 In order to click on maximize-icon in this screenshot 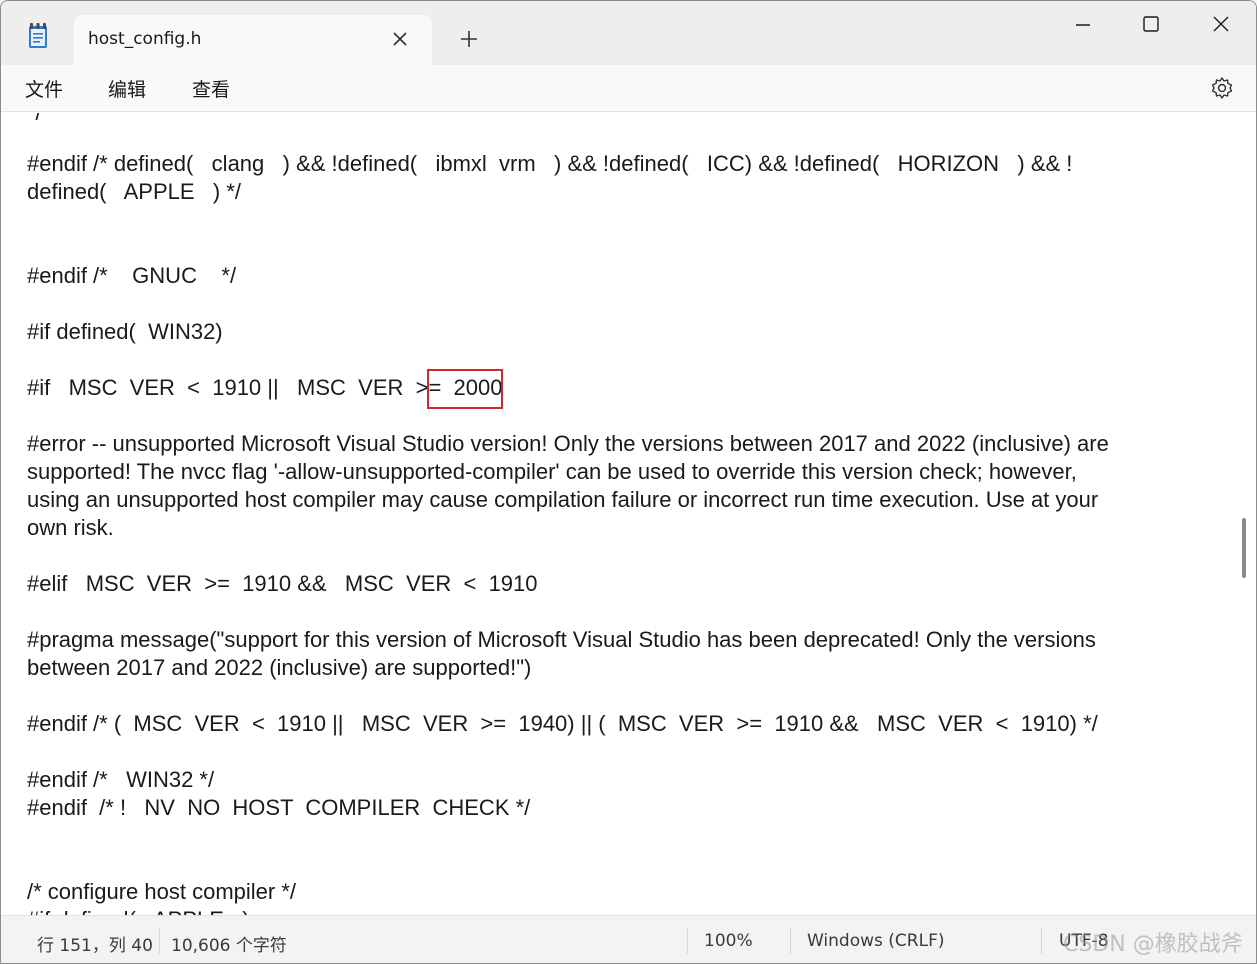, I will do `click(1151, 25)`.